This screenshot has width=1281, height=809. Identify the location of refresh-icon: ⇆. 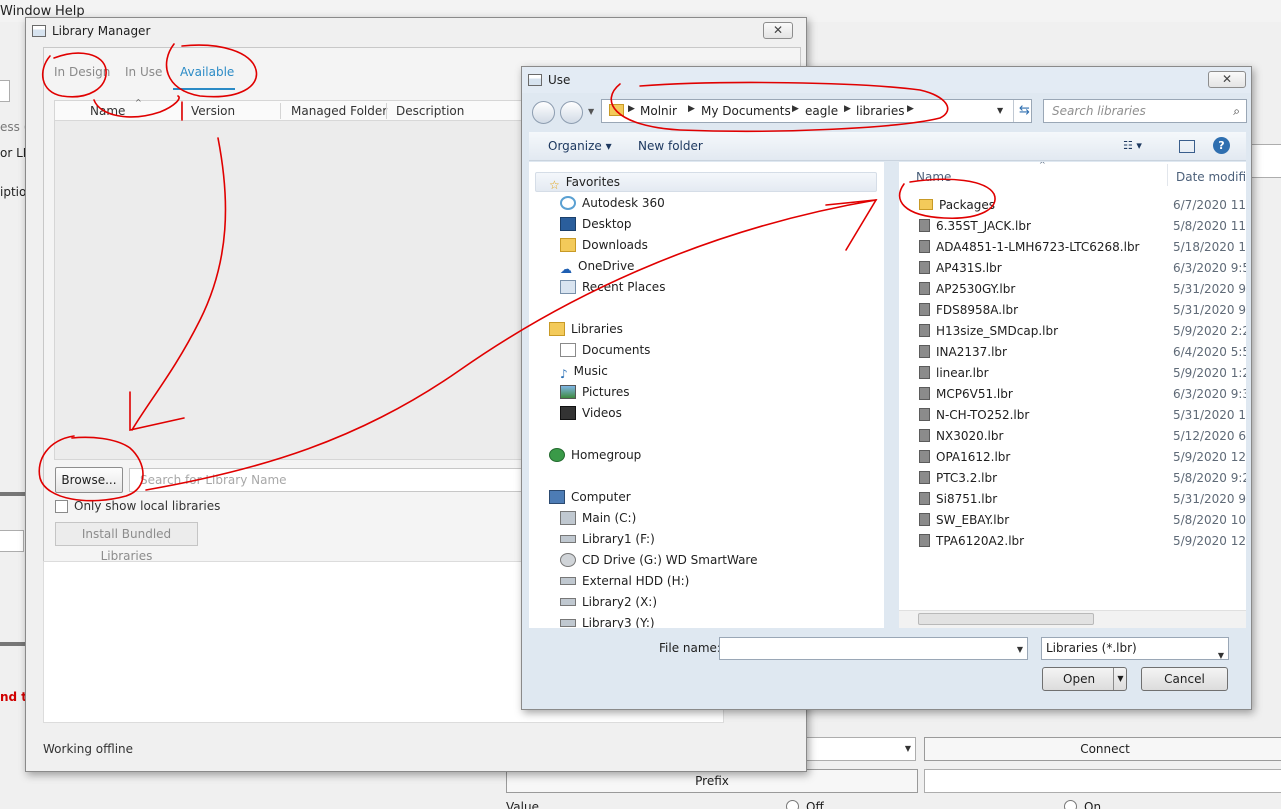
(1024, 111).